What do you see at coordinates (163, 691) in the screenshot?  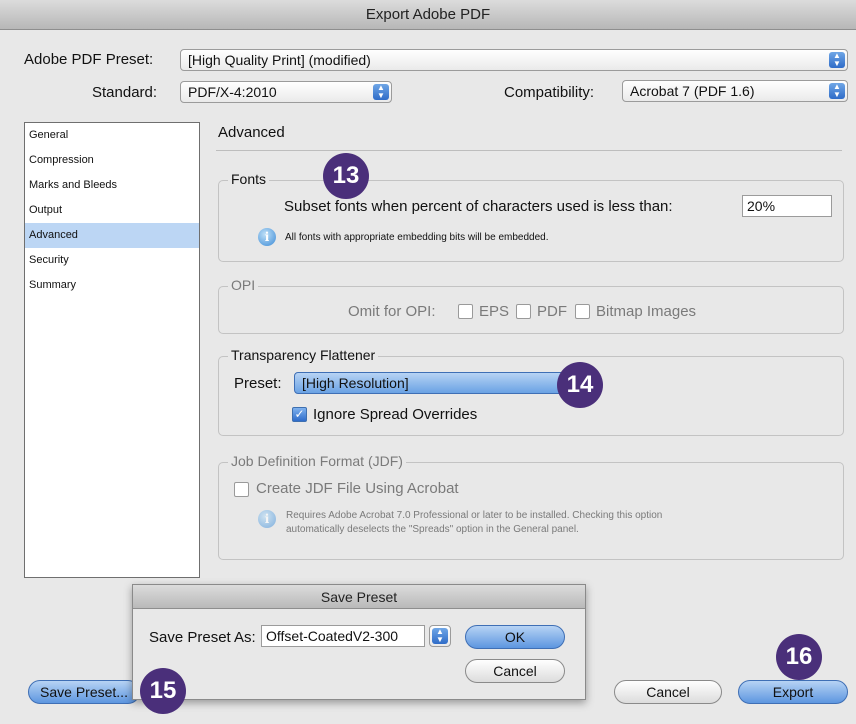 I see `step-badge-15: 15` at bounding box center [163, 691].